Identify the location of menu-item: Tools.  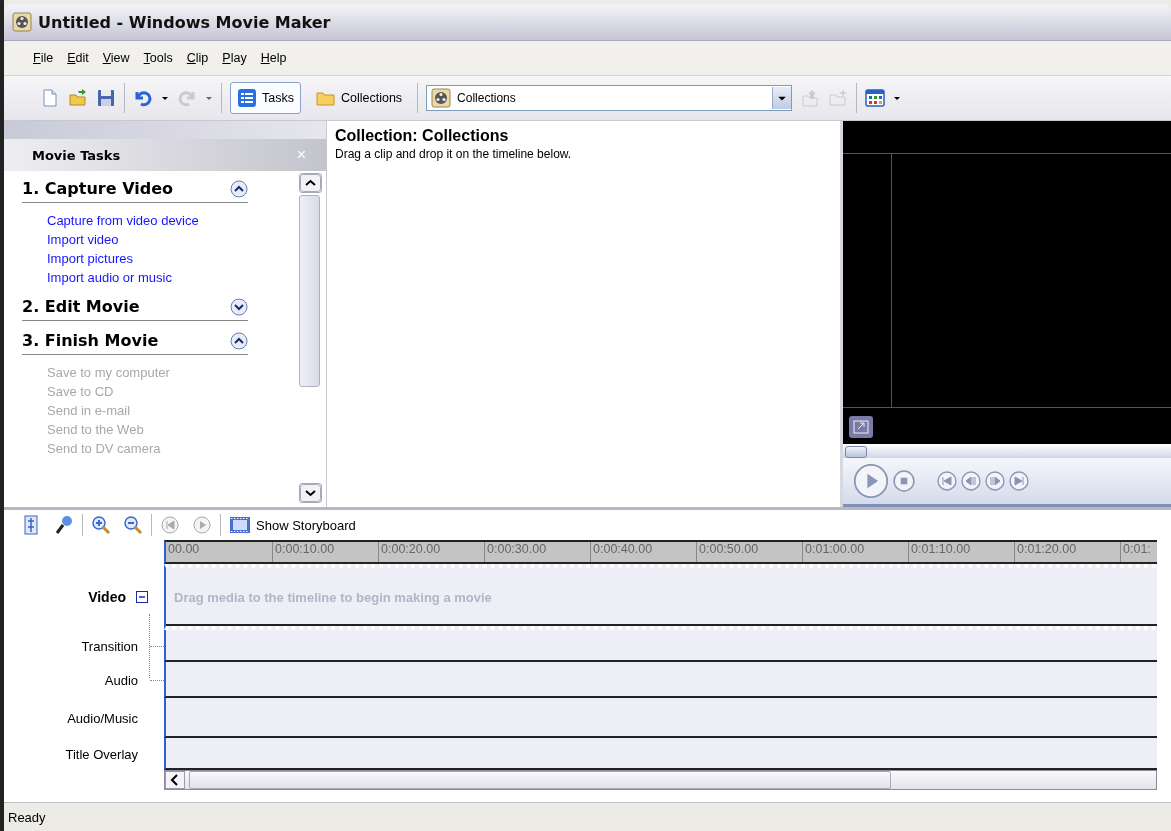
(158, 58).